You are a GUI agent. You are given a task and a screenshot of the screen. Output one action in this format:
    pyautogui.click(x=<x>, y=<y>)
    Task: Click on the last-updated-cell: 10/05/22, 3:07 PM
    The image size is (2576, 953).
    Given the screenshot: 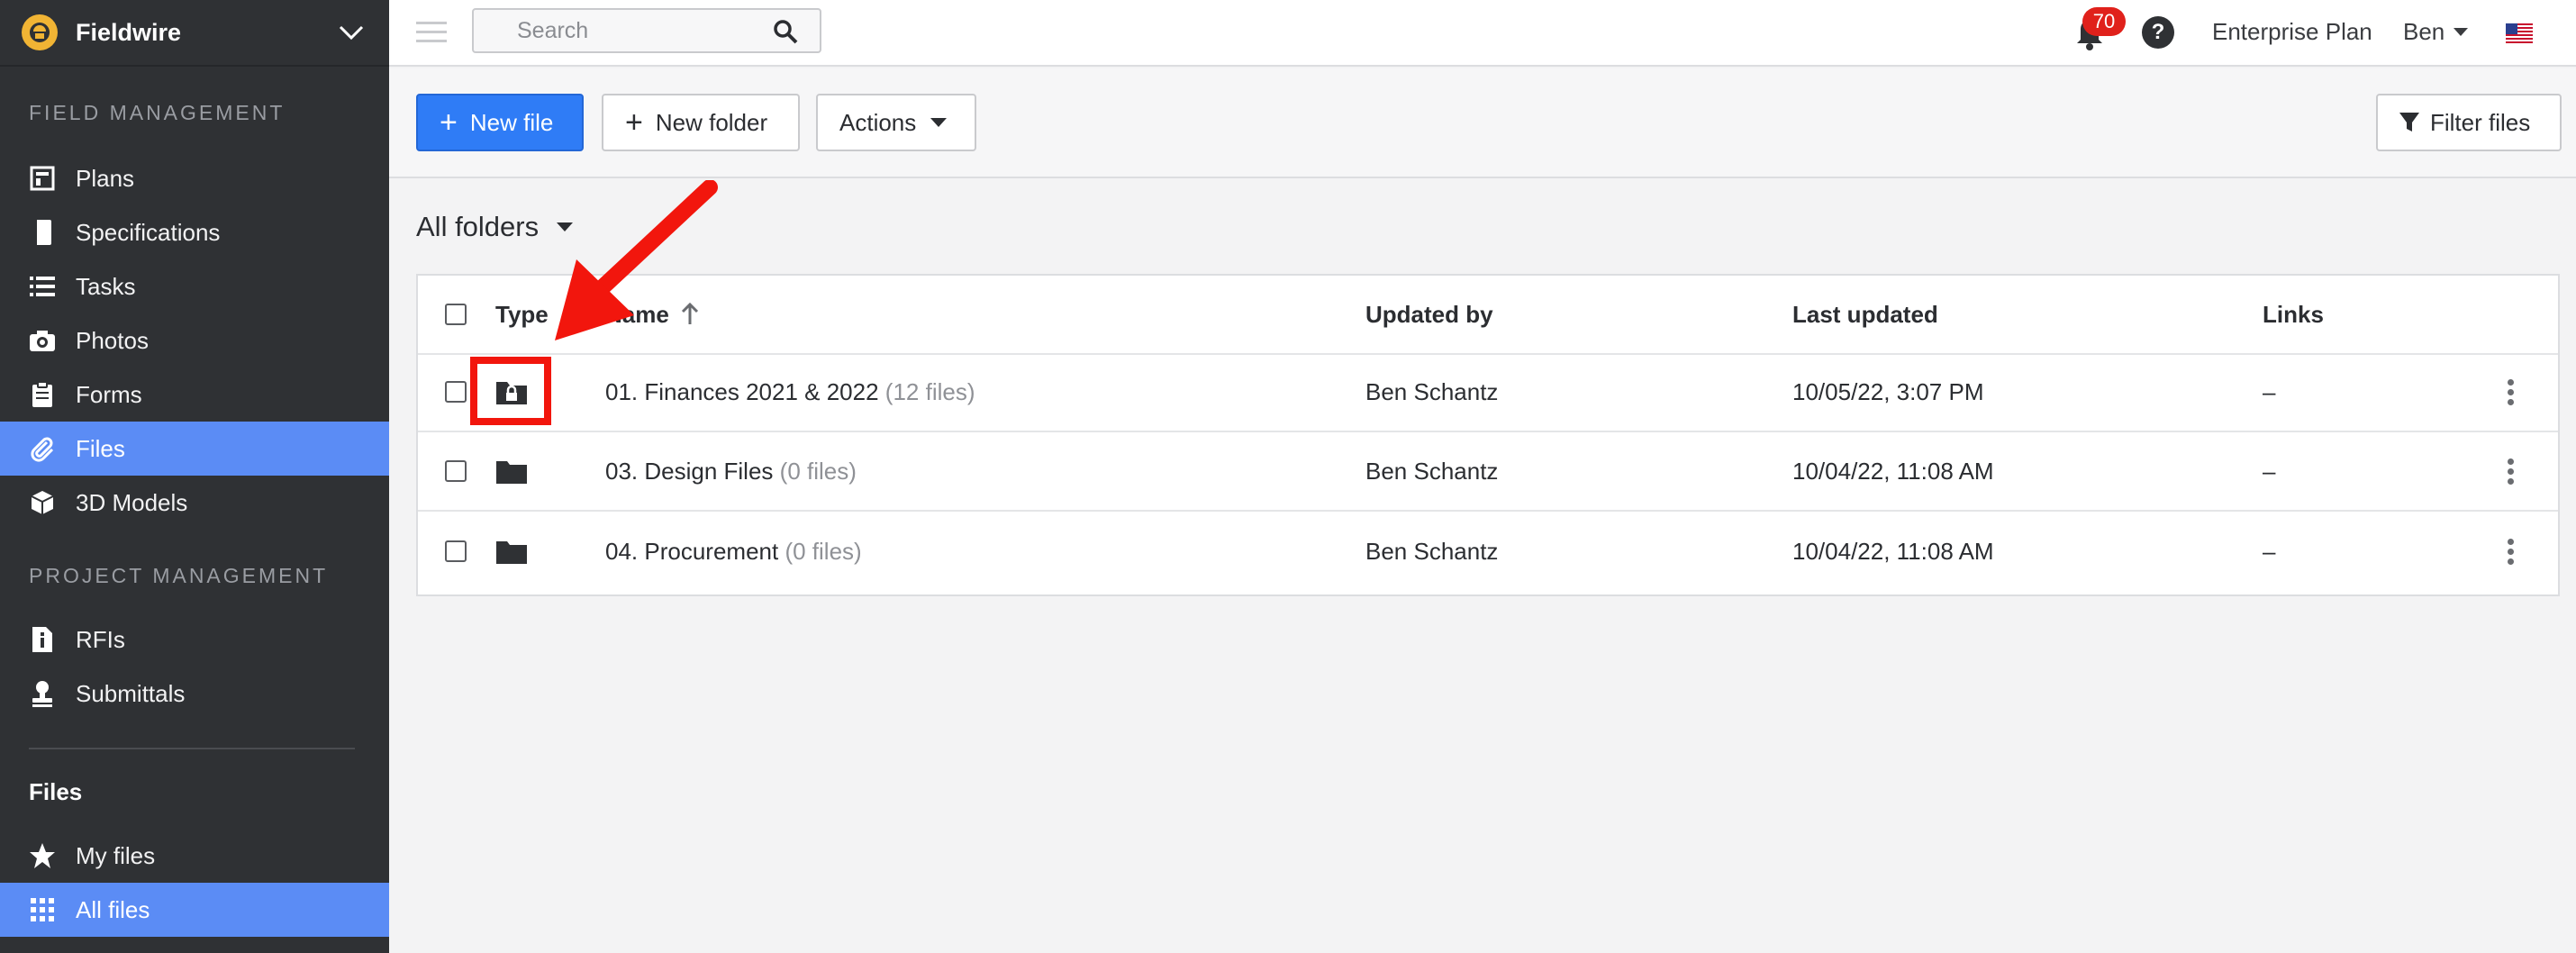 What is the action you would take?
    pyautogui.click(x=1888, y=391)
    